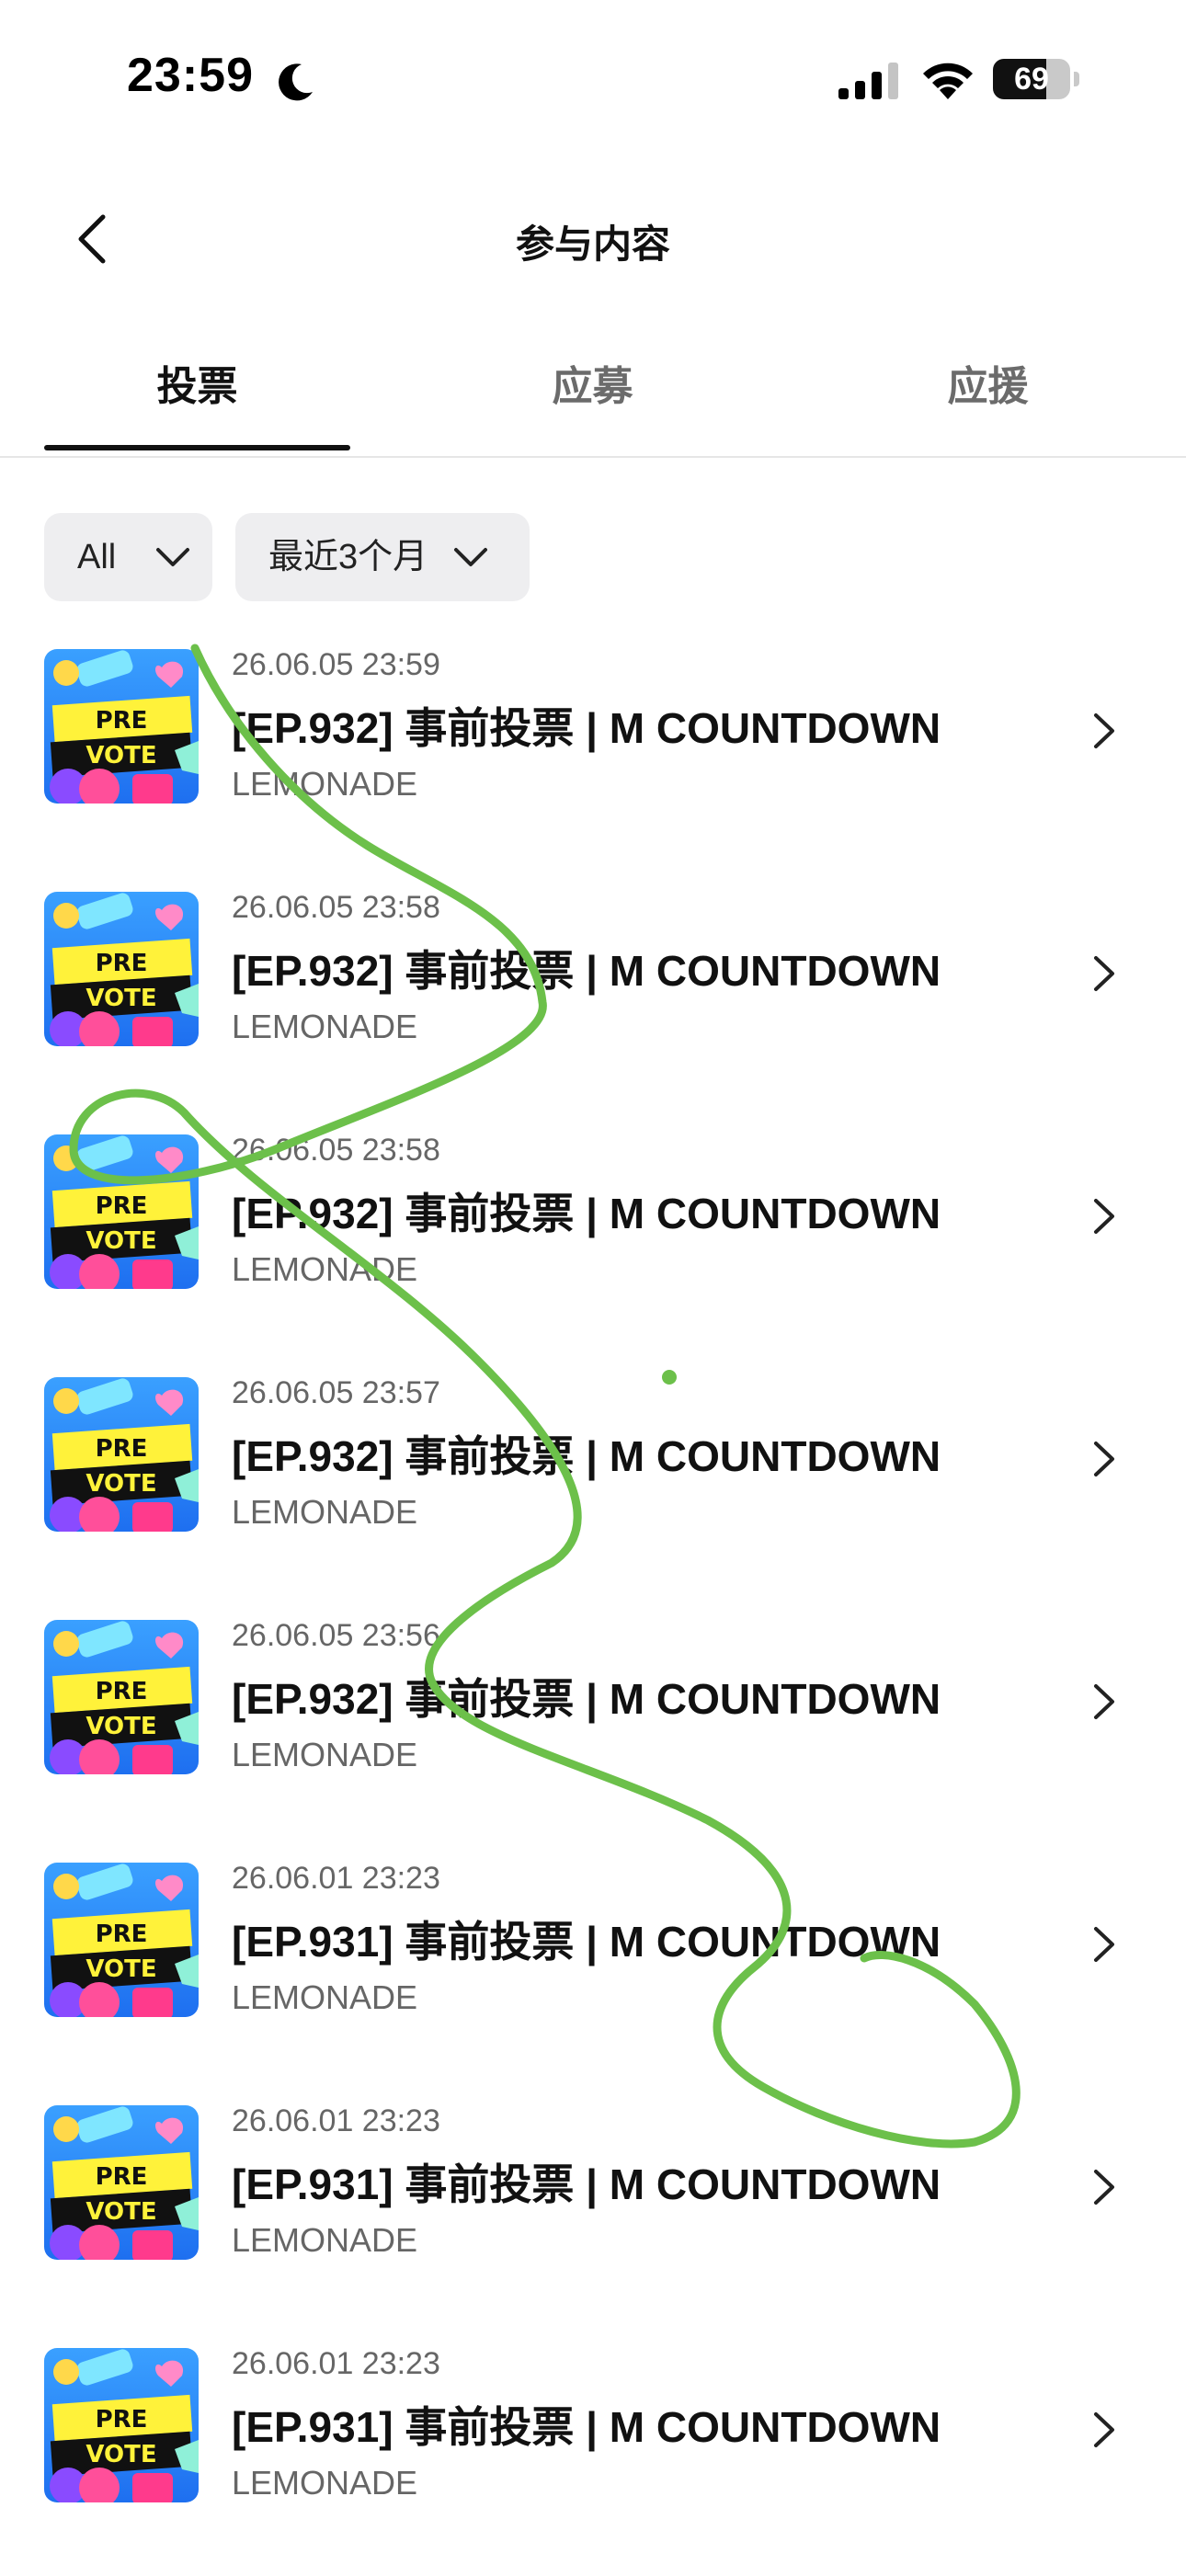  I want to click on active-tab-indicator, so click(197, 447).